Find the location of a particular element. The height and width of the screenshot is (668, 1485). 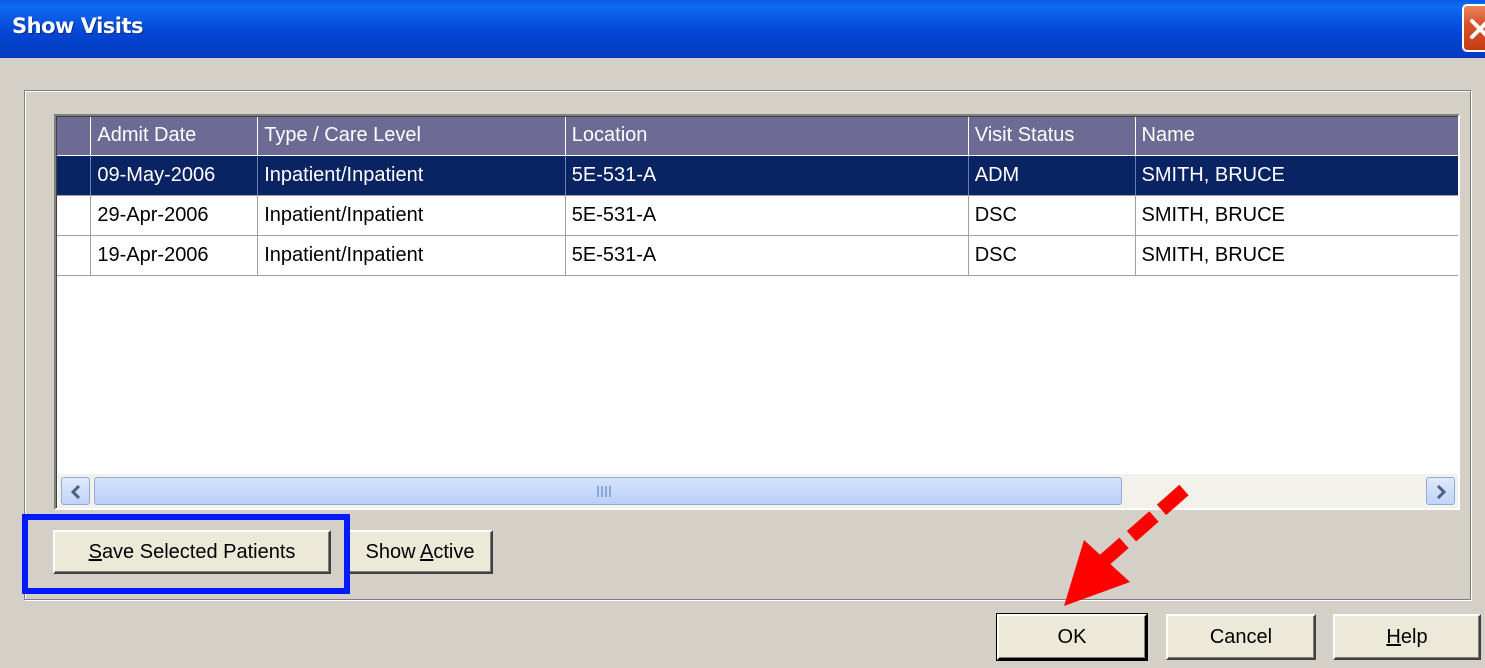

scroll-left-button is located at coordinates (75, 491).